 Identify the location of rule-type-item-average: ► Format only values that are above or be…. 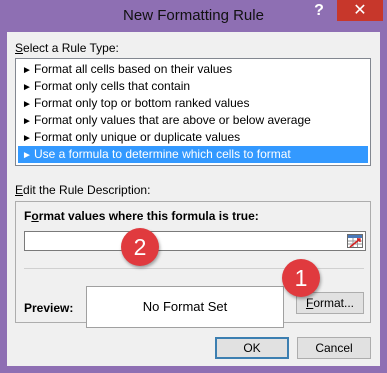
(193, 120).